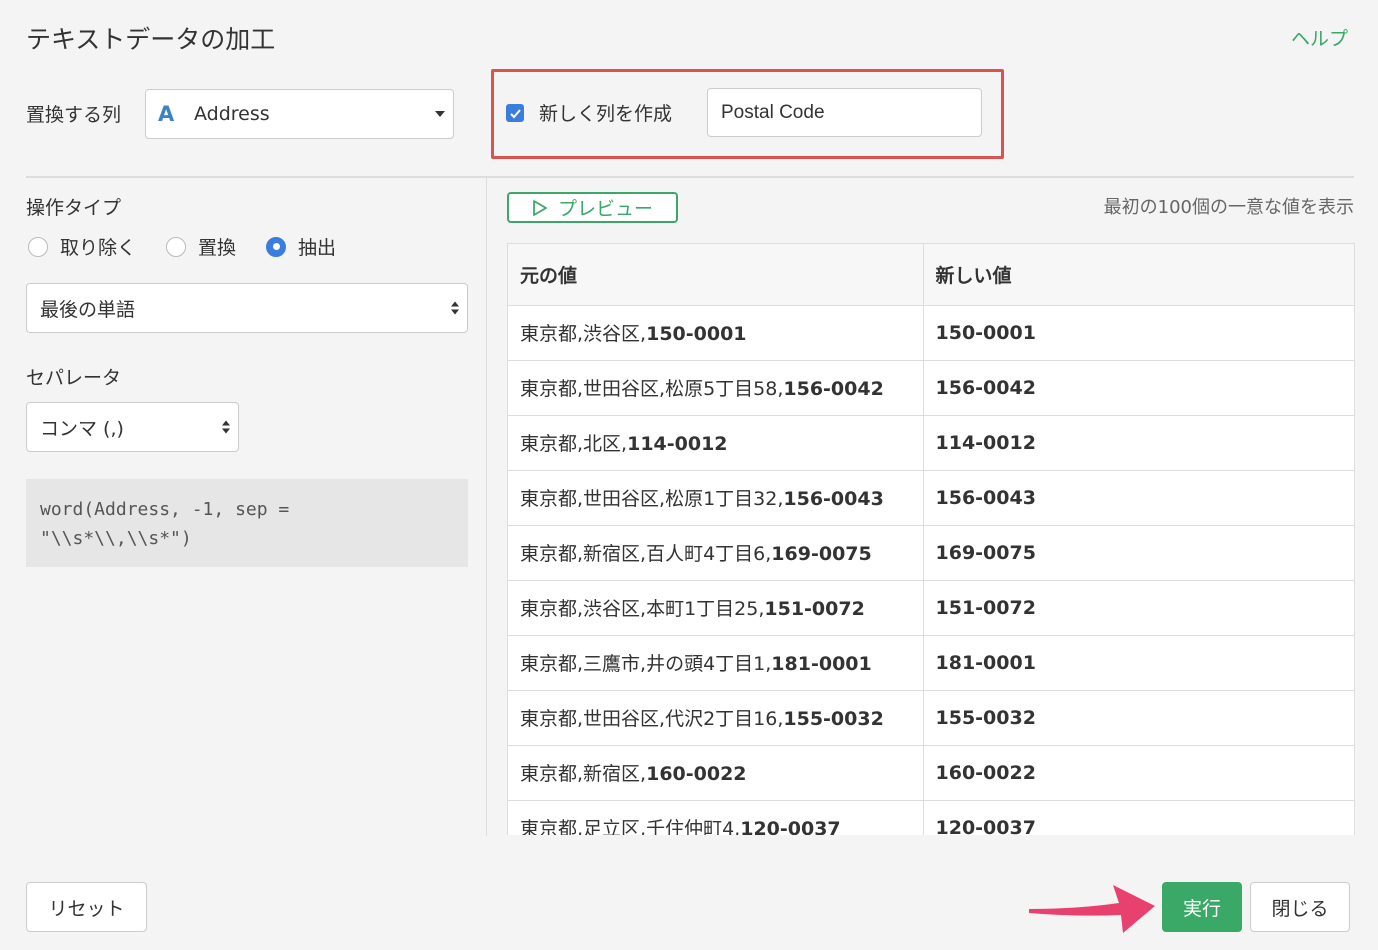 Image resolution: width=1378 pixels, height=950 pixels. What do you see at coordinates (696, 334) in the screenshot?
I see `matched-postal-code: 150-0001` at bounding box center [696, 334].